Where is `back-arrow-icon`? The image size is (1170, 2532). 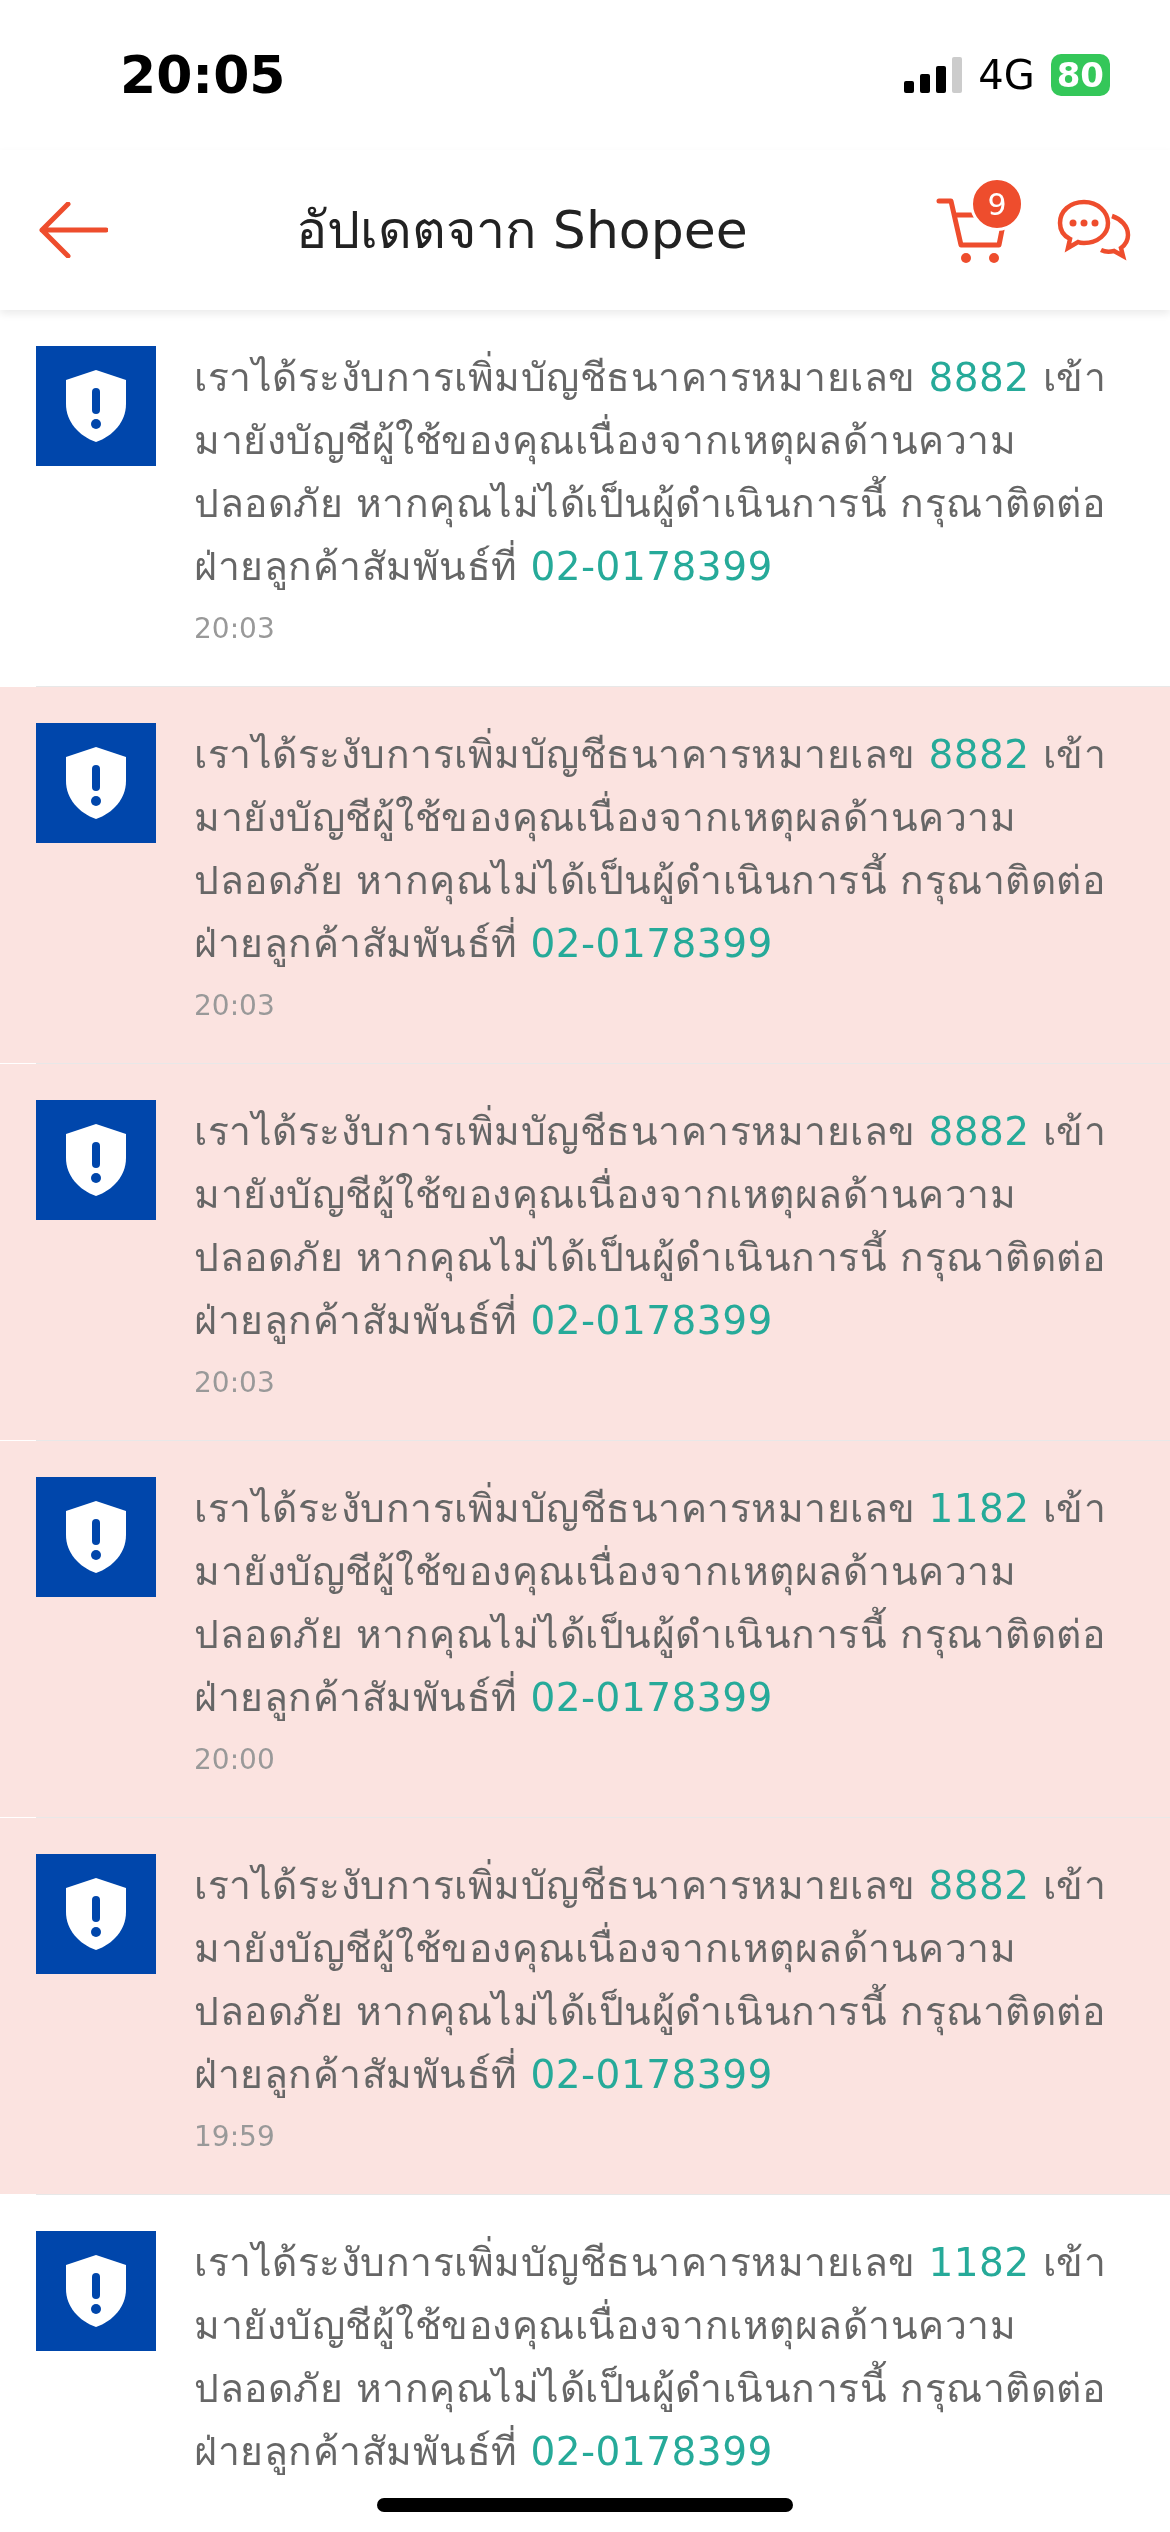 back-arrow-icon is located at coordinates (73, 230).